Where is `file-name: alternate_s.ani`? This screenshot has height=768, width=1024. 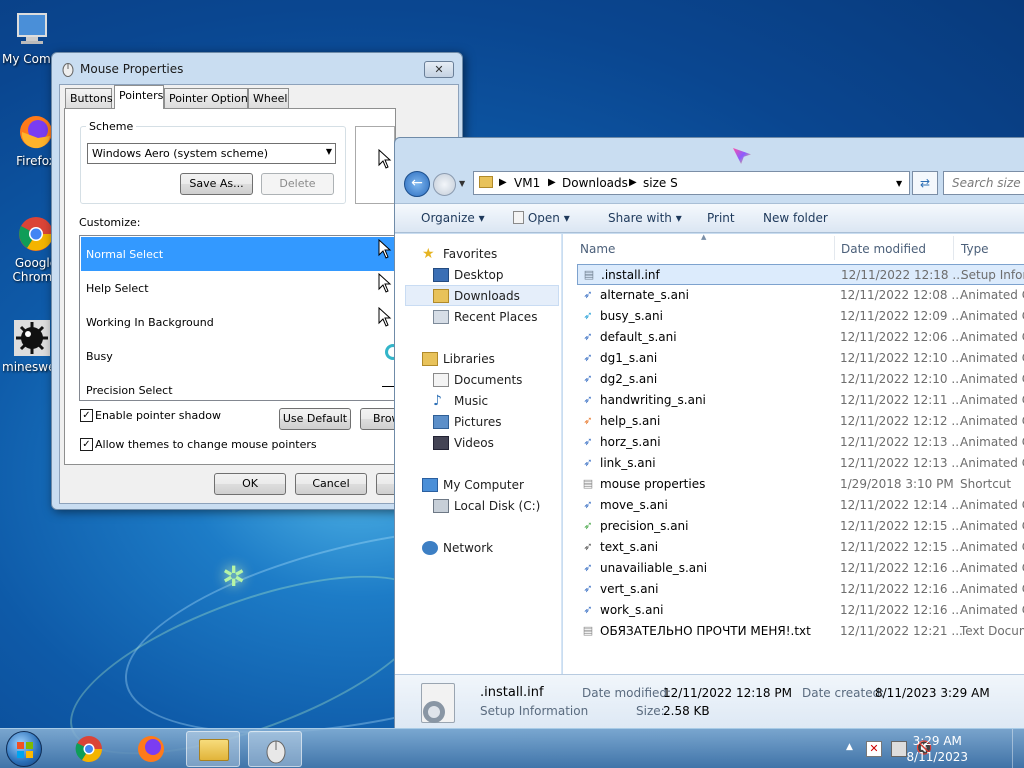 file-name: alternate_s.ani is located at coordinates (644, 295).